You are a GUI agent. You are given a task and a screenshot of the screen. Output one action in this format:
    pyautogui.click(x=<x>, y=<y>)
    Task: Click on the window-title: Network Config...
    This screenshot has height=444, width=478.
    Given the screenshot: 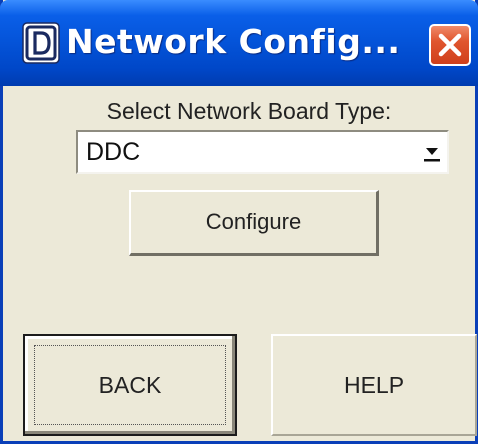 What is the action you would take?
    pyautogui.click(x=233, y=41)
    